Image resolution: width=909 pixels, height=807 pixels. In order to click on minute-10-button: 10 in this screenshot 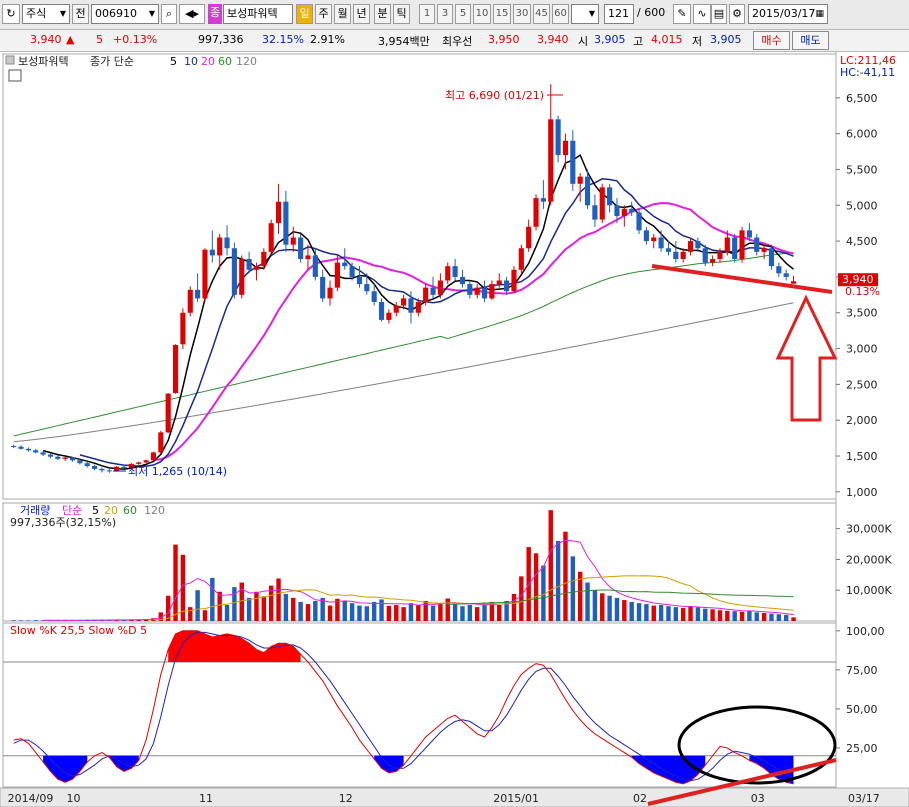, I will do `click(482, 14)`.